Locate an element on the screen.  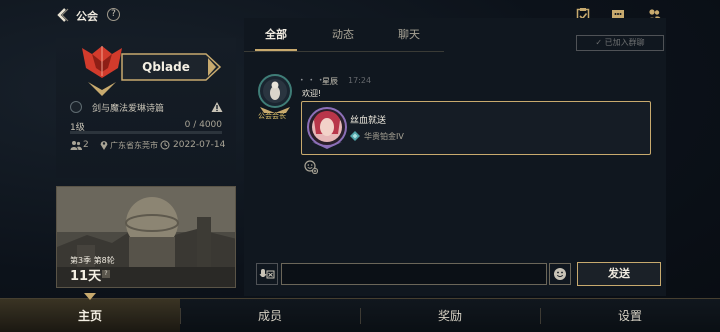
tab-all: 全部 is located at coordinates (276, 34).